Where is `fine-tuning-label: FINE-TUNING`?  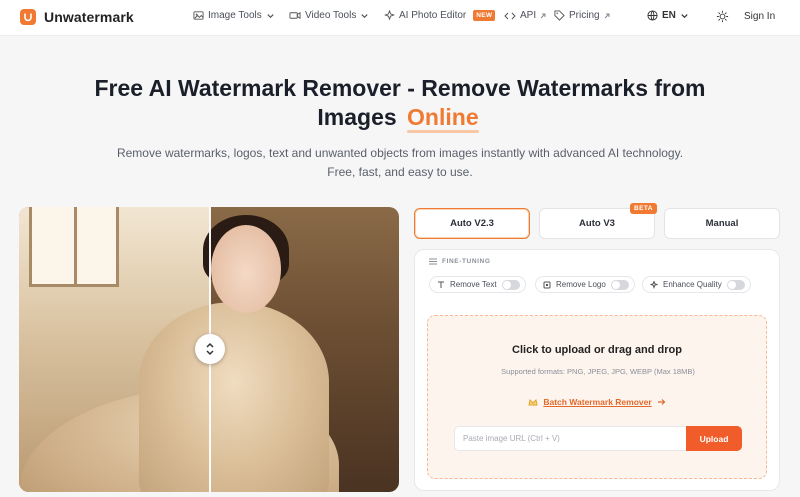
fine-tuning-label: FINE-TUNING is located at coordinates (466, 261).